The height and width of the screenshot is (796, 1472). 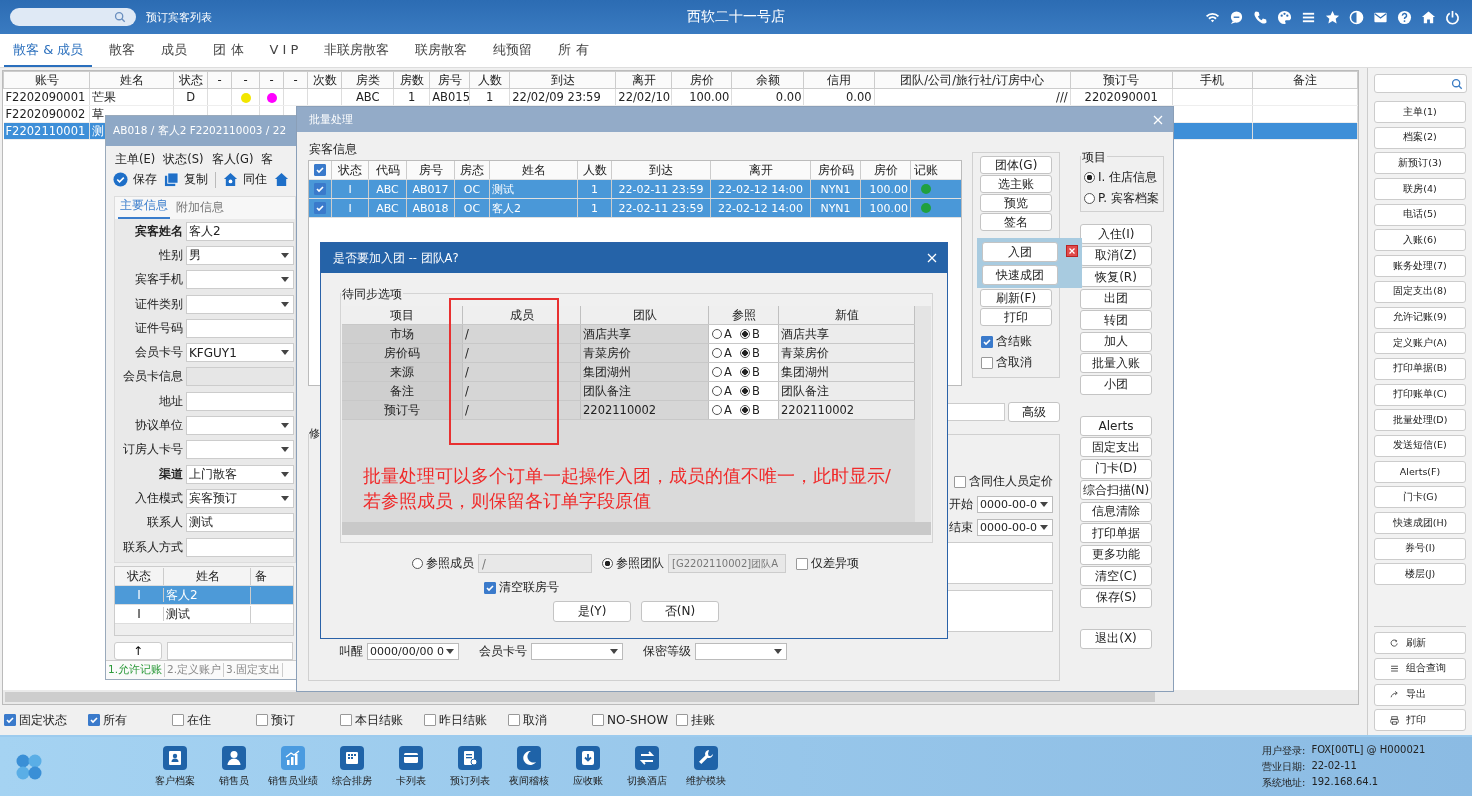 I want to click on column-header: 信用, so click(x=838, y=80).